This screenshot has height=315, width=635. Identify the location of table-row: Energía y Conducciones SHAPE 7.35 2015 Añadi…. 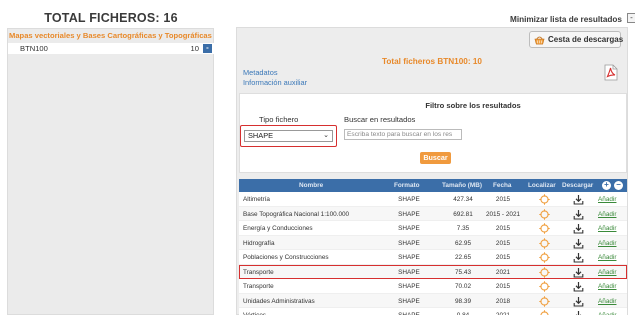
(433, 228).